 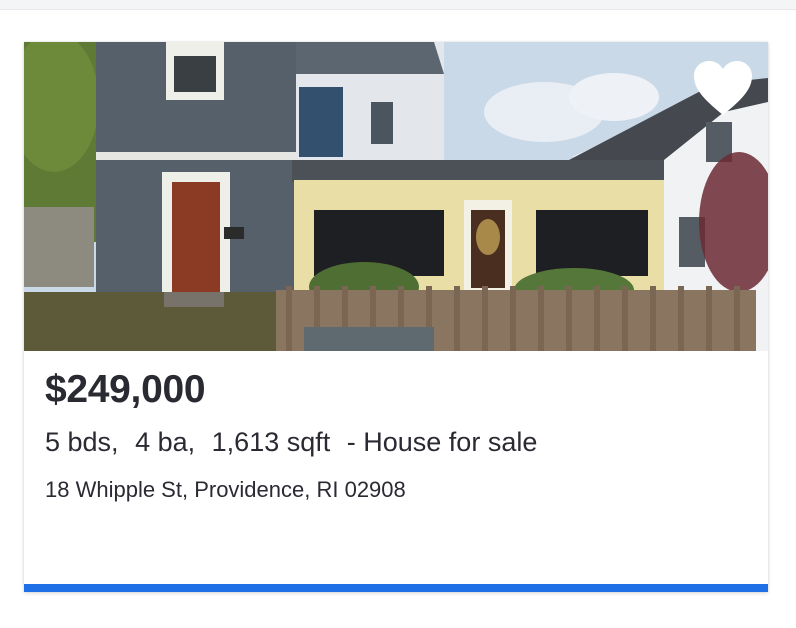 What do you see at coordinates (225, 490) in the screenshot?
I see `listing-address: 18 Whipple St, Providence, RI 02908` at bounding box center [225, 490].